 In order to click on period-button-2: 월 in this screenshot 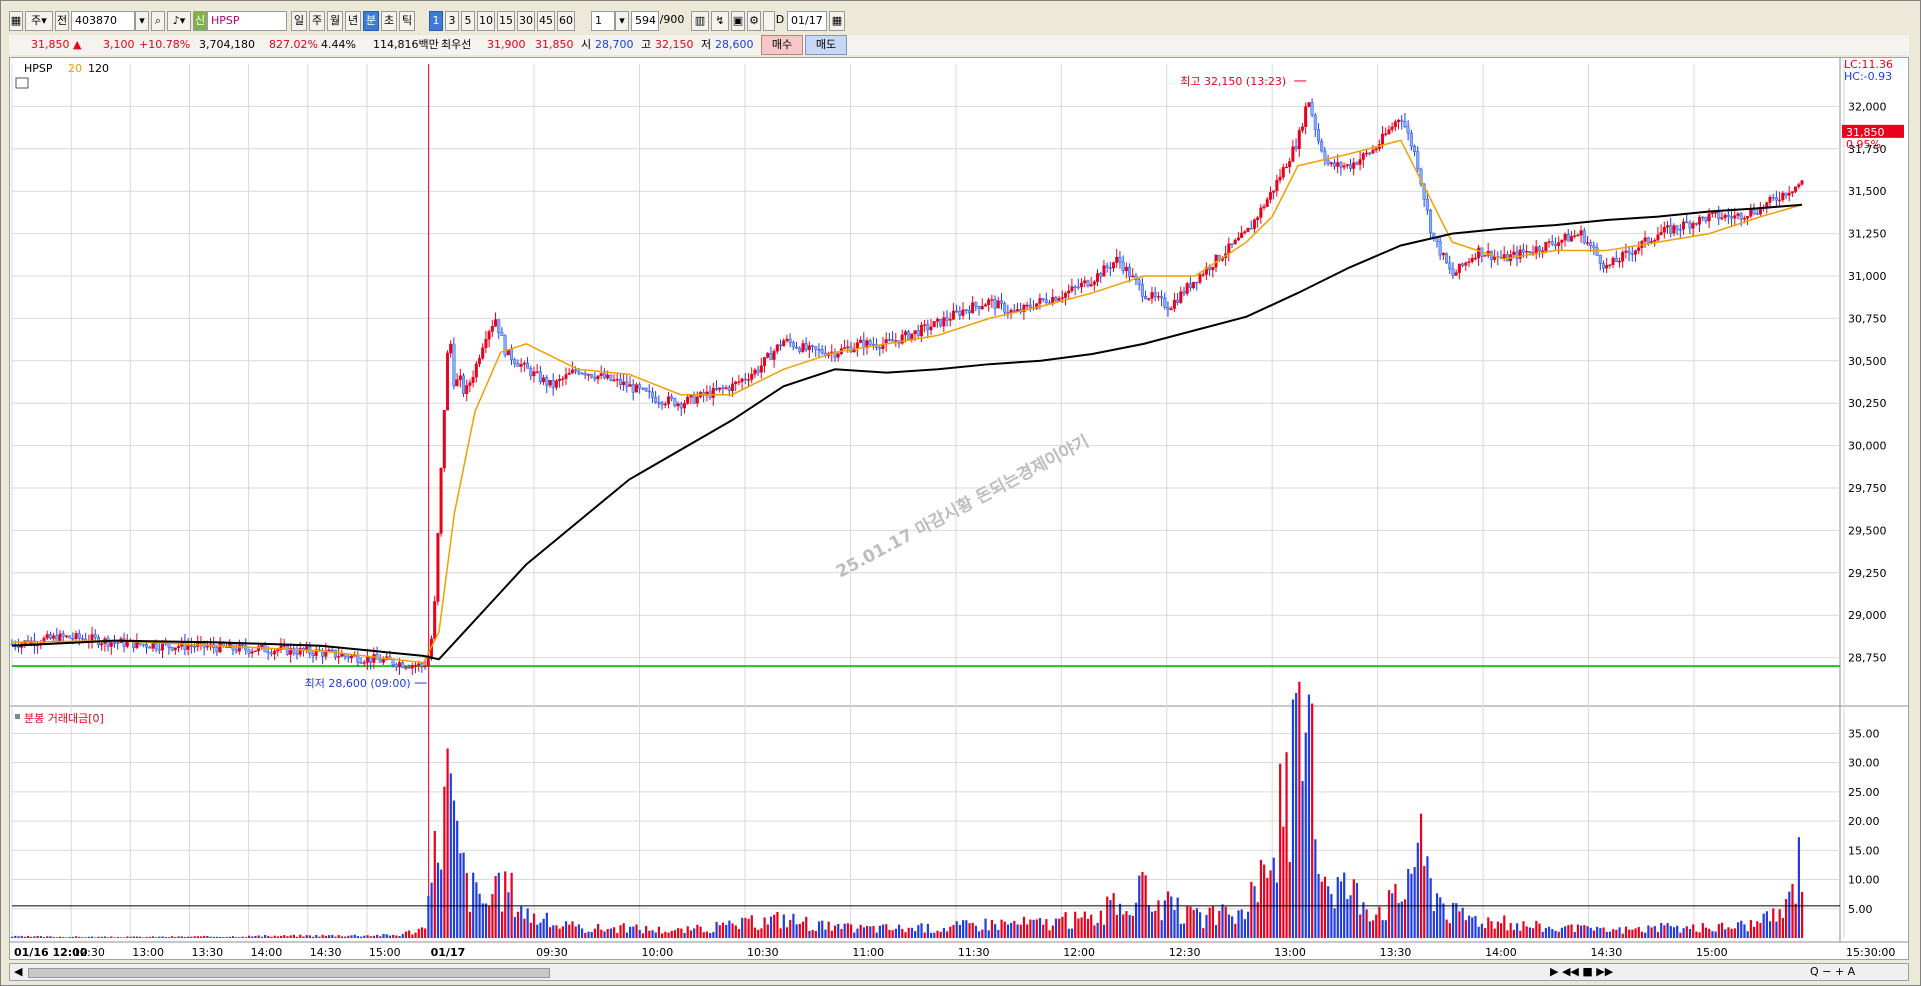, I will do `click(335, 21)`.